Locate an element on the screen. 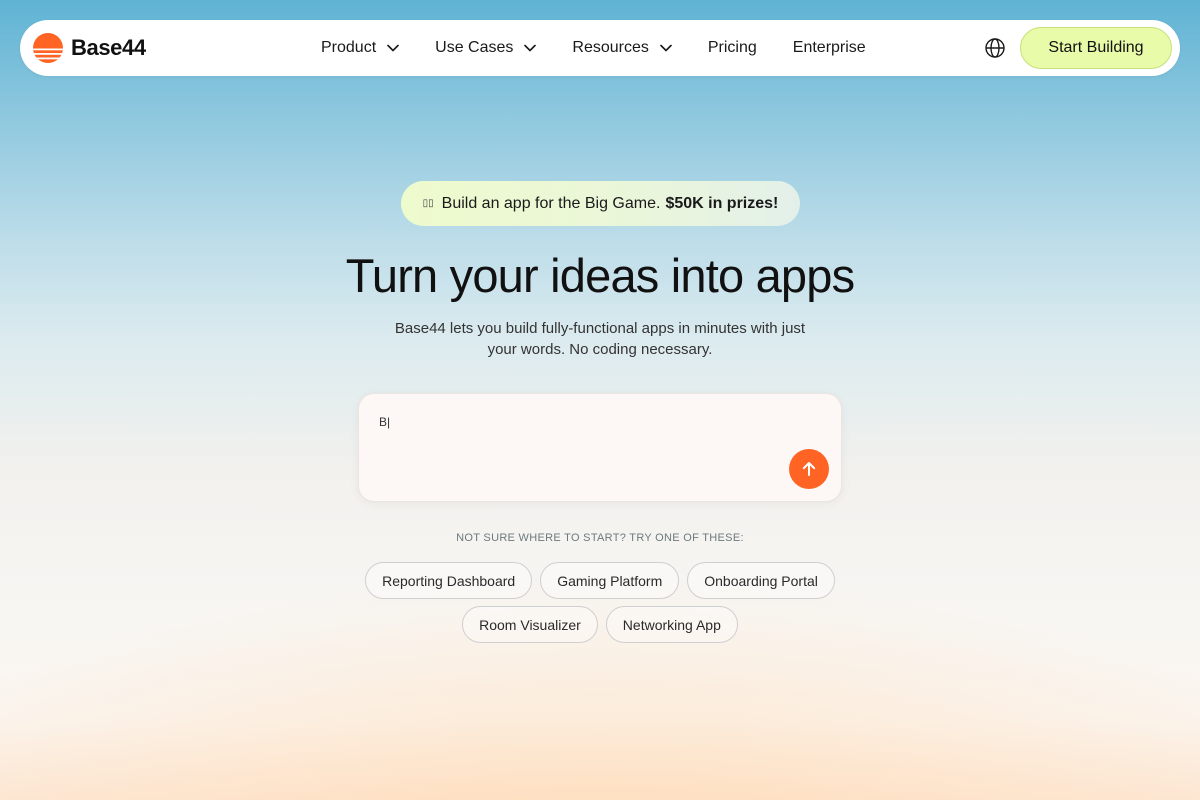 This screenshot has height=800, width=1200. start-building-button: Start Building is located at coordinates (1096, 48).